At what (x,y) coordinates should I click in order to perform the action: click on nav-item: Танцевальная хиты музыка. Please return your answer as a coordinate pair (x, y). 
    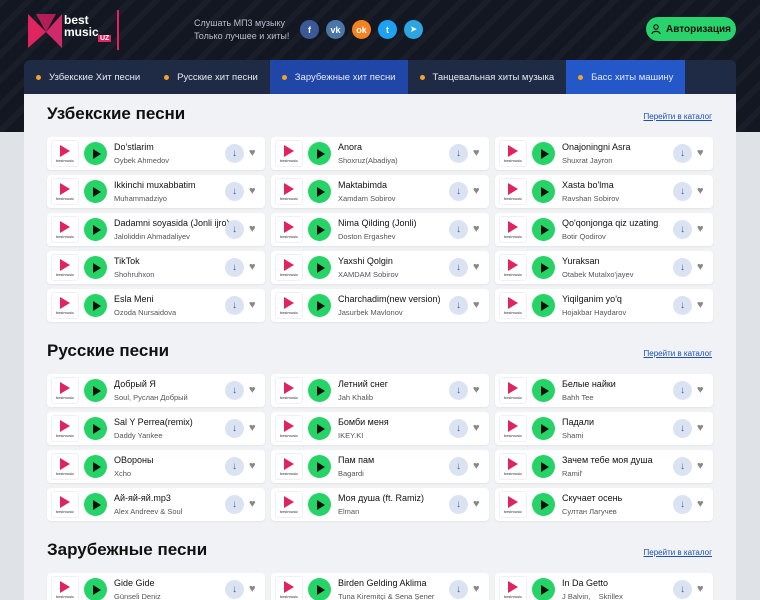
    Looking at the image, I should click on (487, 77).